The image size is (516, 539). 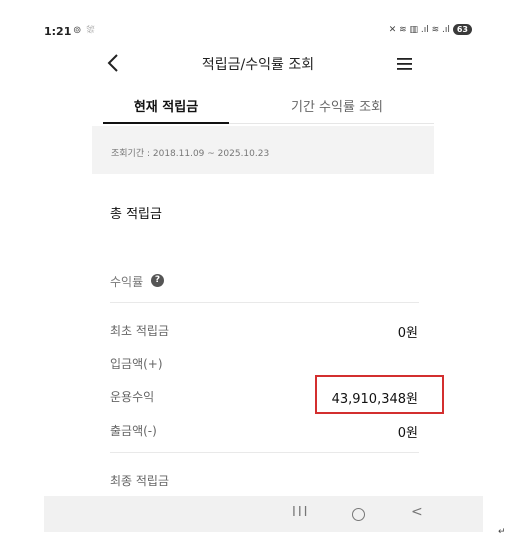 What do you see at coordinates (417, 512) in the screenshot?
I see `system-back-button: <` at bounding box center [417, 512].